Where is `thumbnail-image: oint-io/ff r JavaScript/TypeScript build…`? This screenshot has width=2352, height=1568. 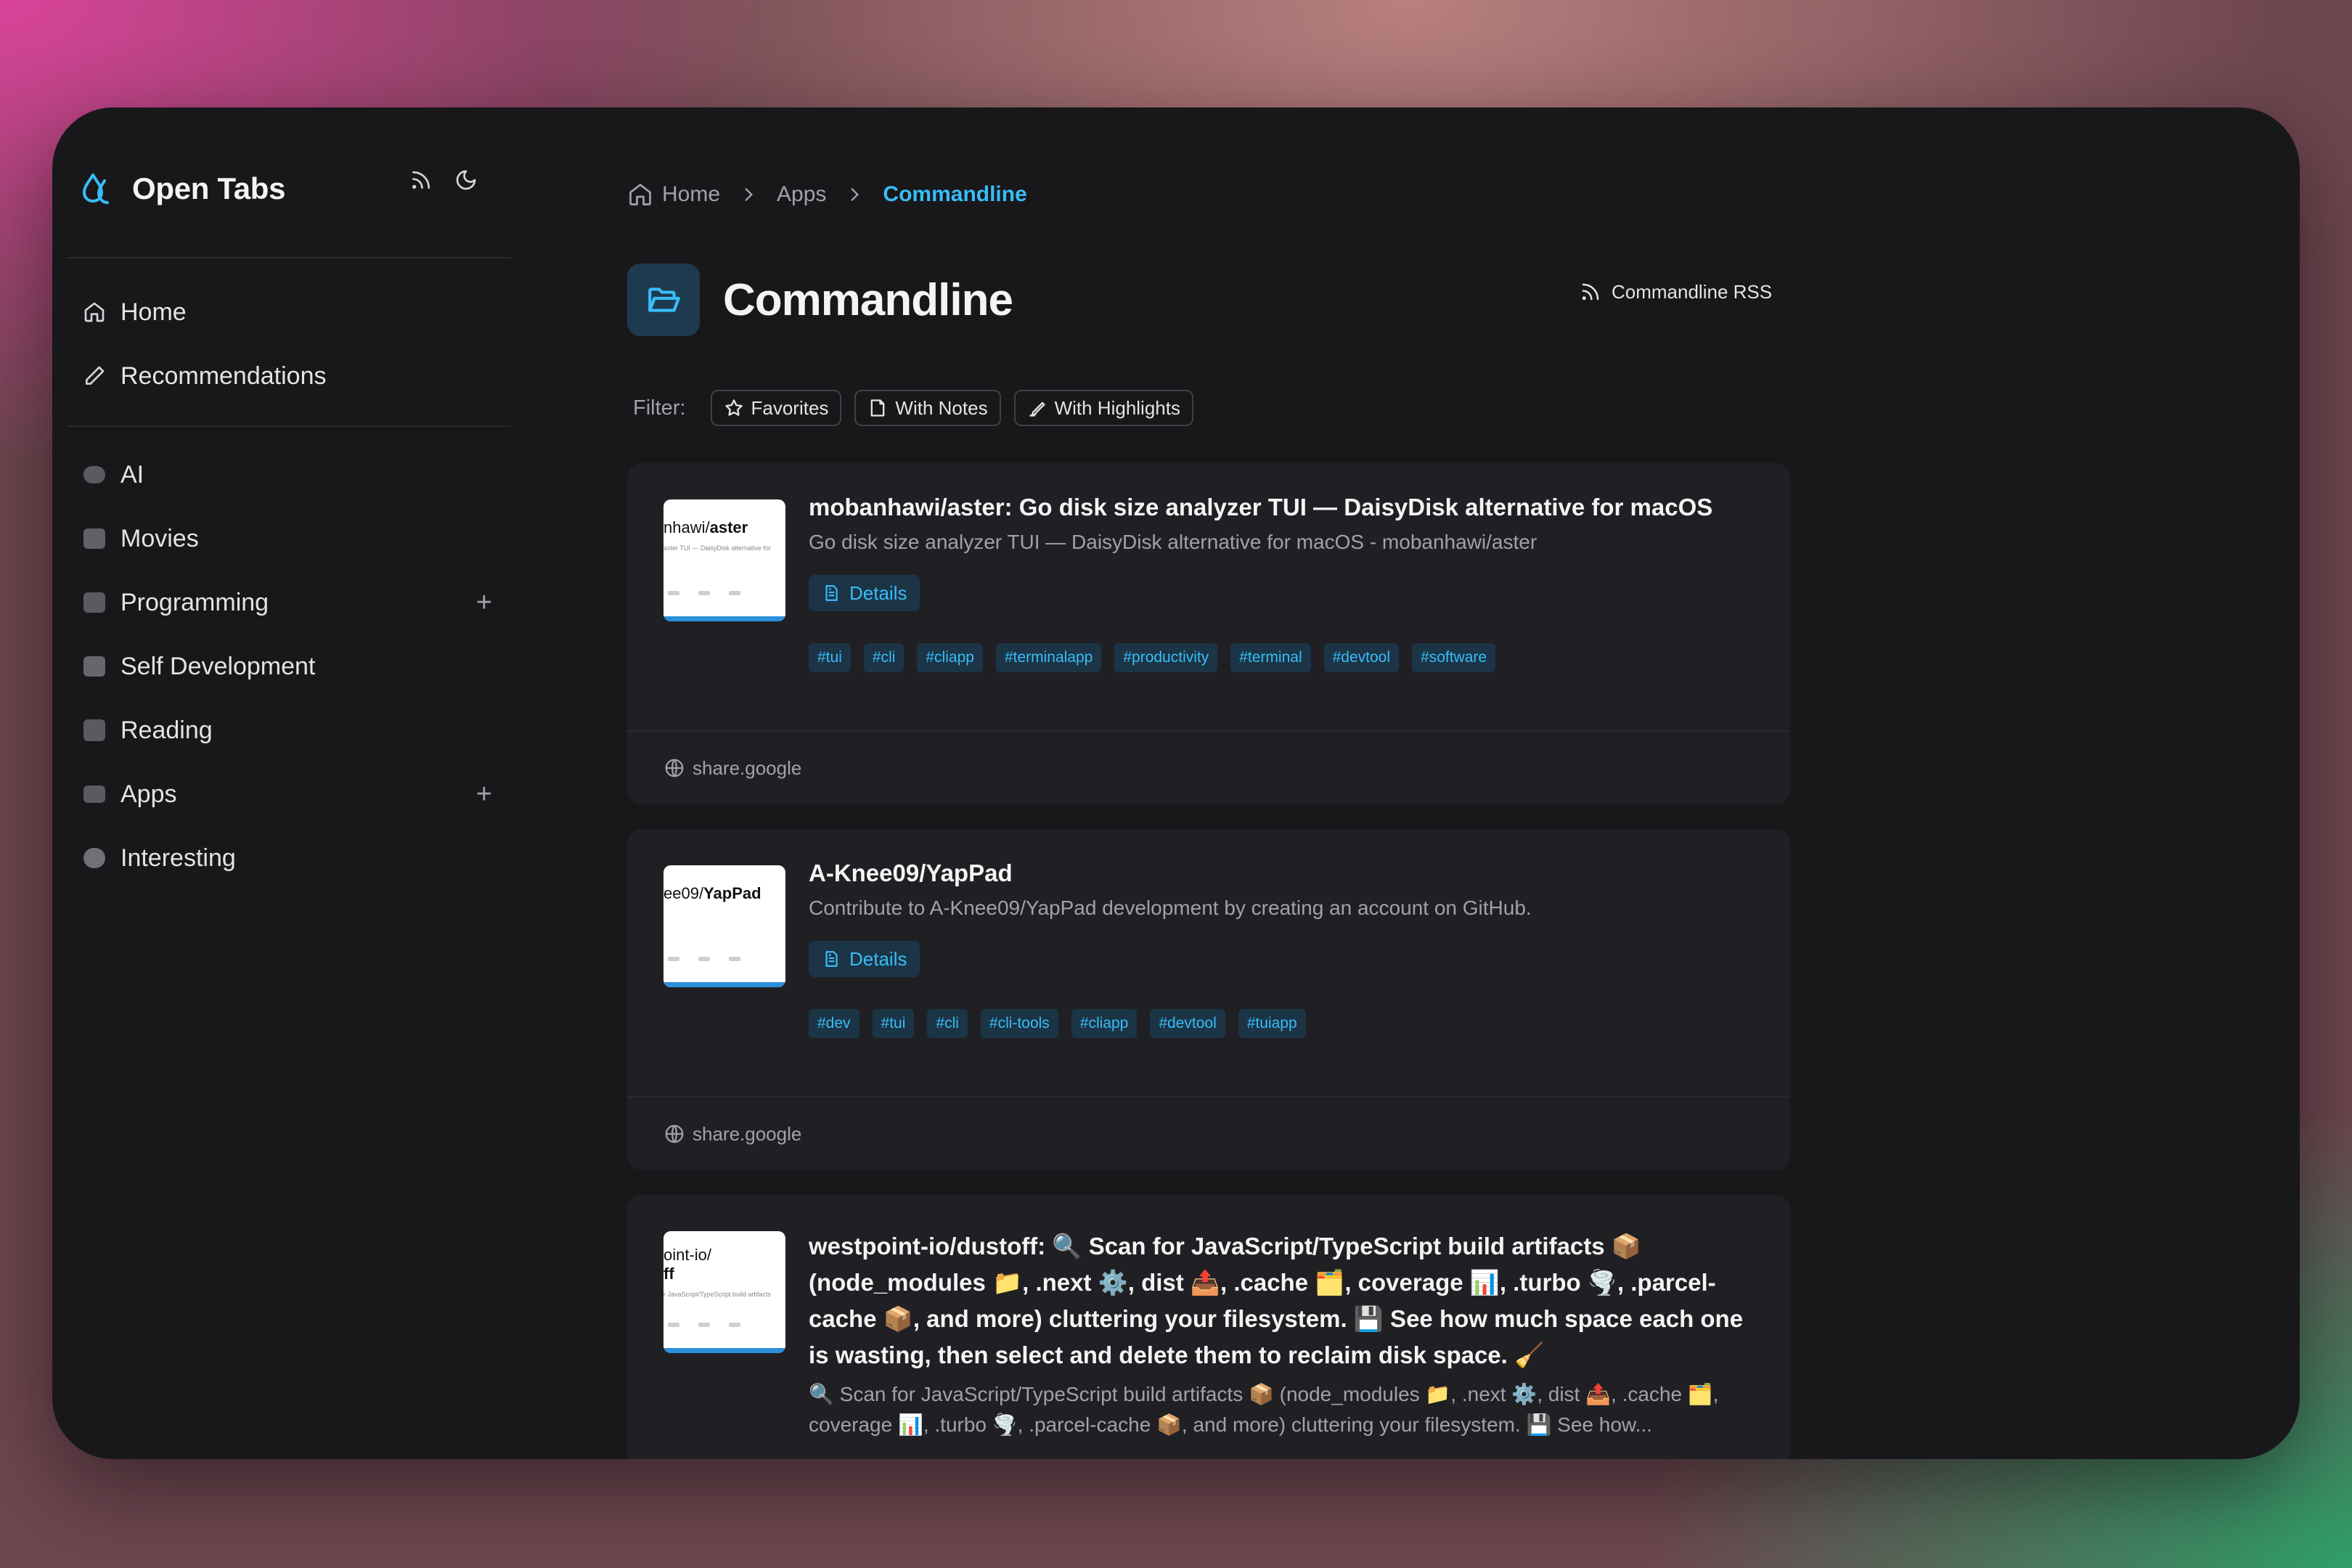
thumbnail-image: oint-io/ff r JavaScript/TypeScript build… is located at coordinates (724, 1292).